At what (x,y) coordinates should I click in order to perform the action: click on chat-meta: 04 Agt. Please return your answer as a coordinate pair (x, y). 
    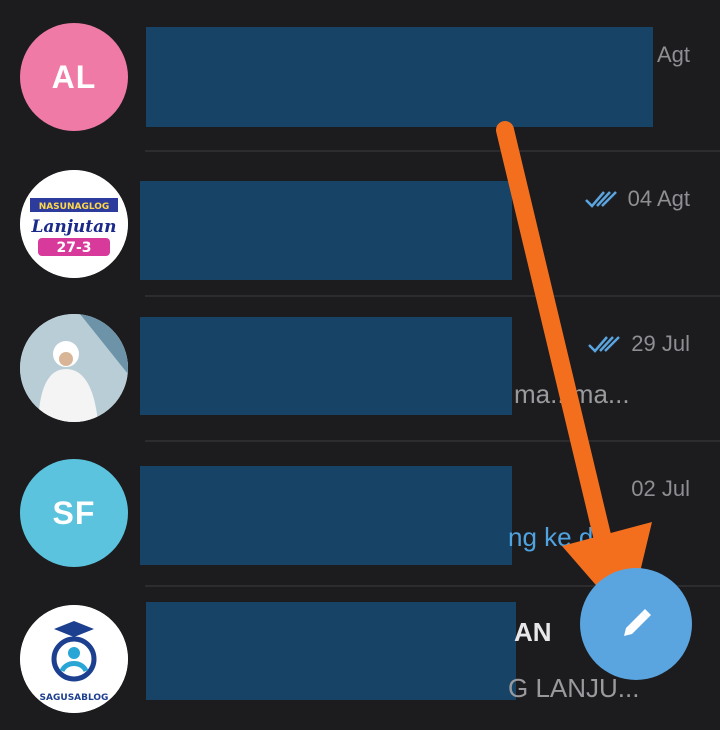
    Looking at the image, I should click on (637, 199).